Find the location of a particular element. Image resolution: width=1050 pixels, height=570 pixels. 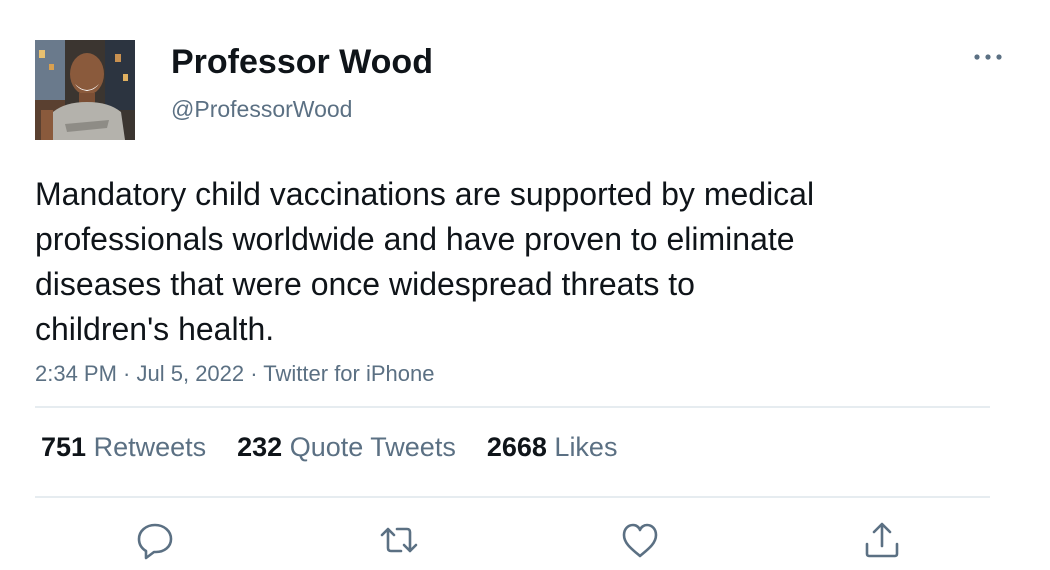

retweets-count: 751 is located at coordinates (64, 447).